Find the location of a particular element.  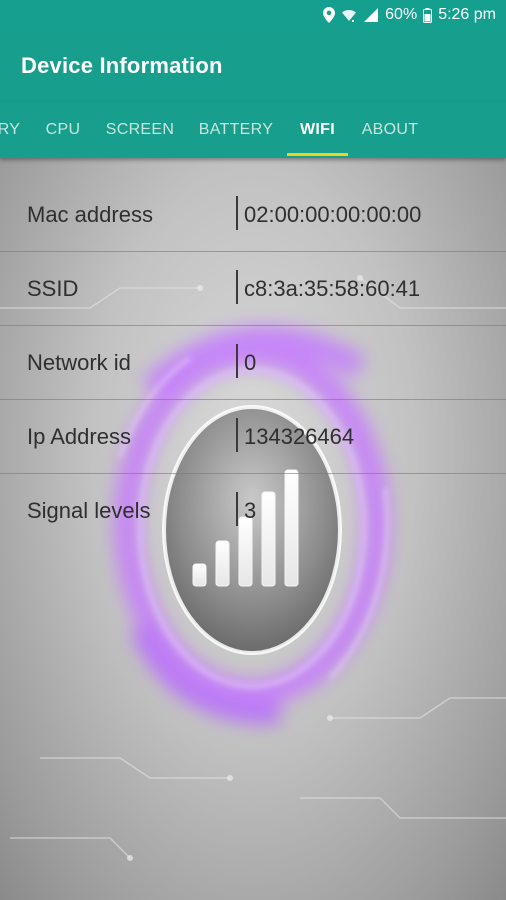

row-label: Signal levels is located at coordinates (89, 510).